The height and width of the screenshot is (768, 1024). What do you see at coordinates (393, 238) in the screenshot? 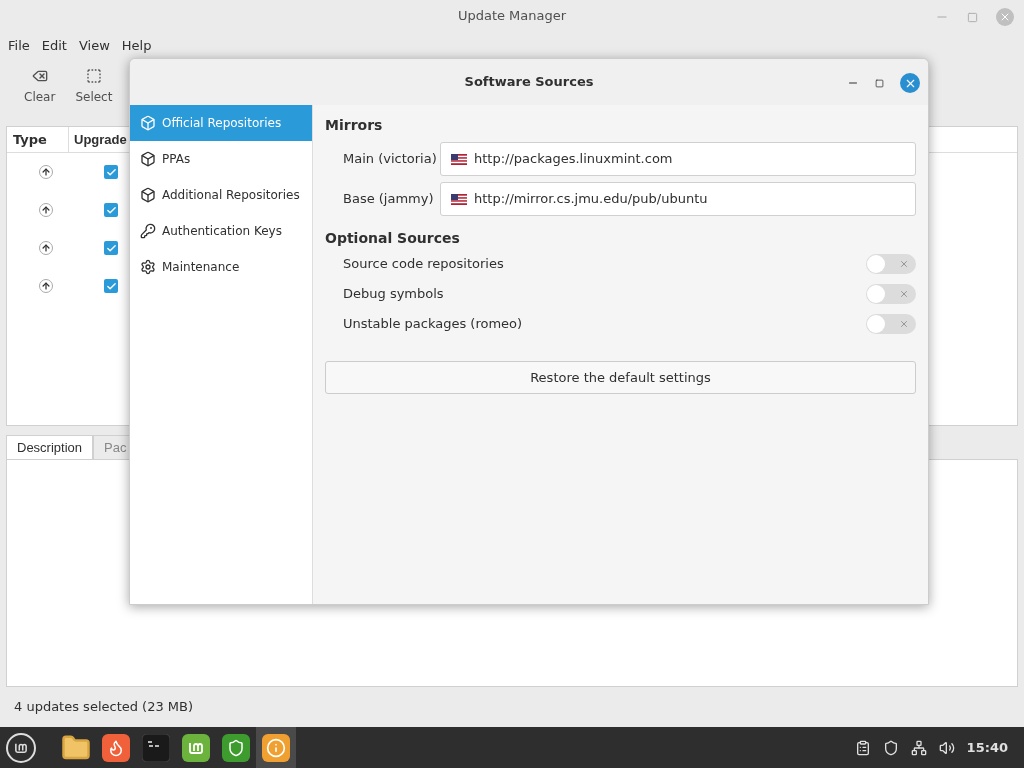
I see `section-title: Optional Sources` at bounding box center [393, 238].